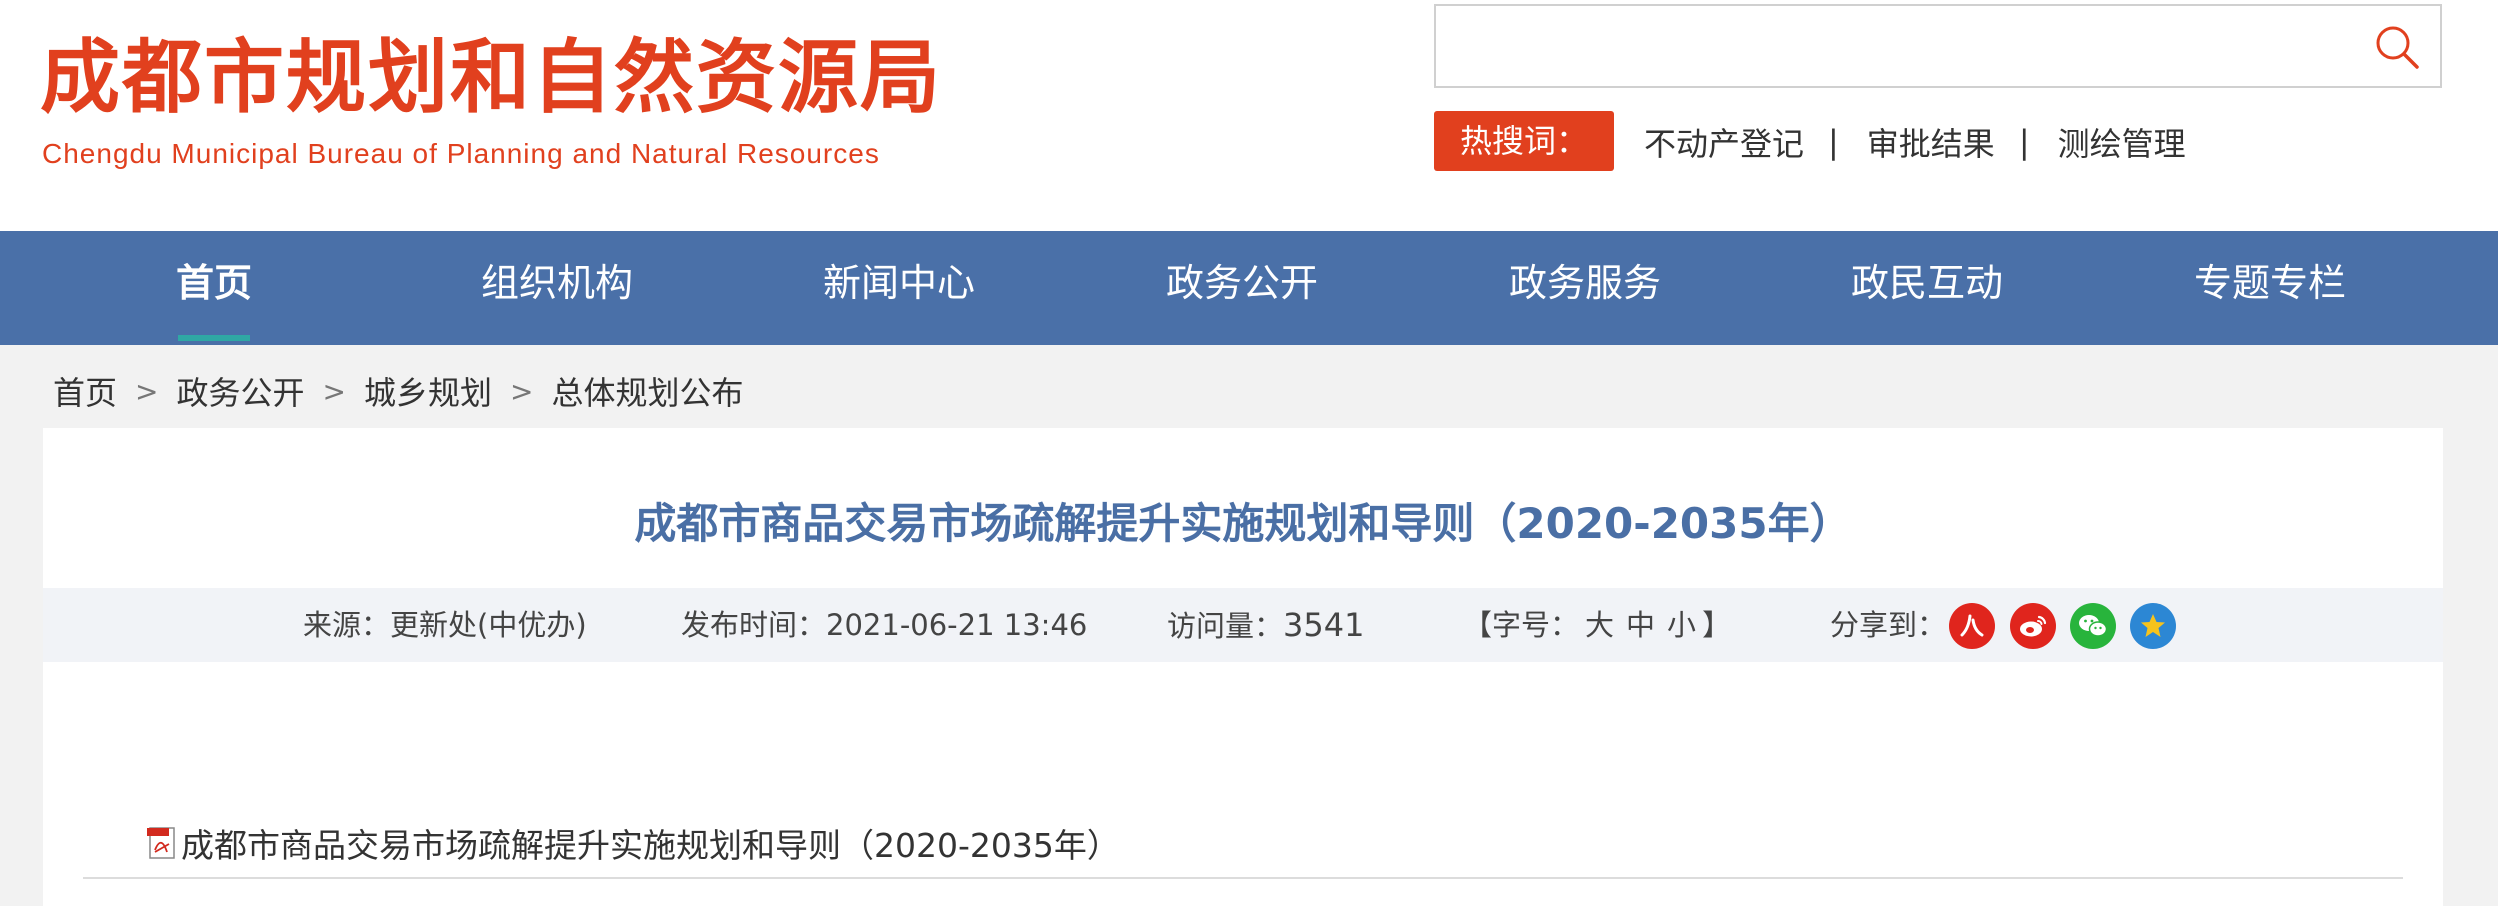 The image size is (2498, 906). What do you see at coordinates (491, 78) in the screenshot?
I see `site-logo-title: 成都市规划和自然资源局` at bounding box center [491, 78].